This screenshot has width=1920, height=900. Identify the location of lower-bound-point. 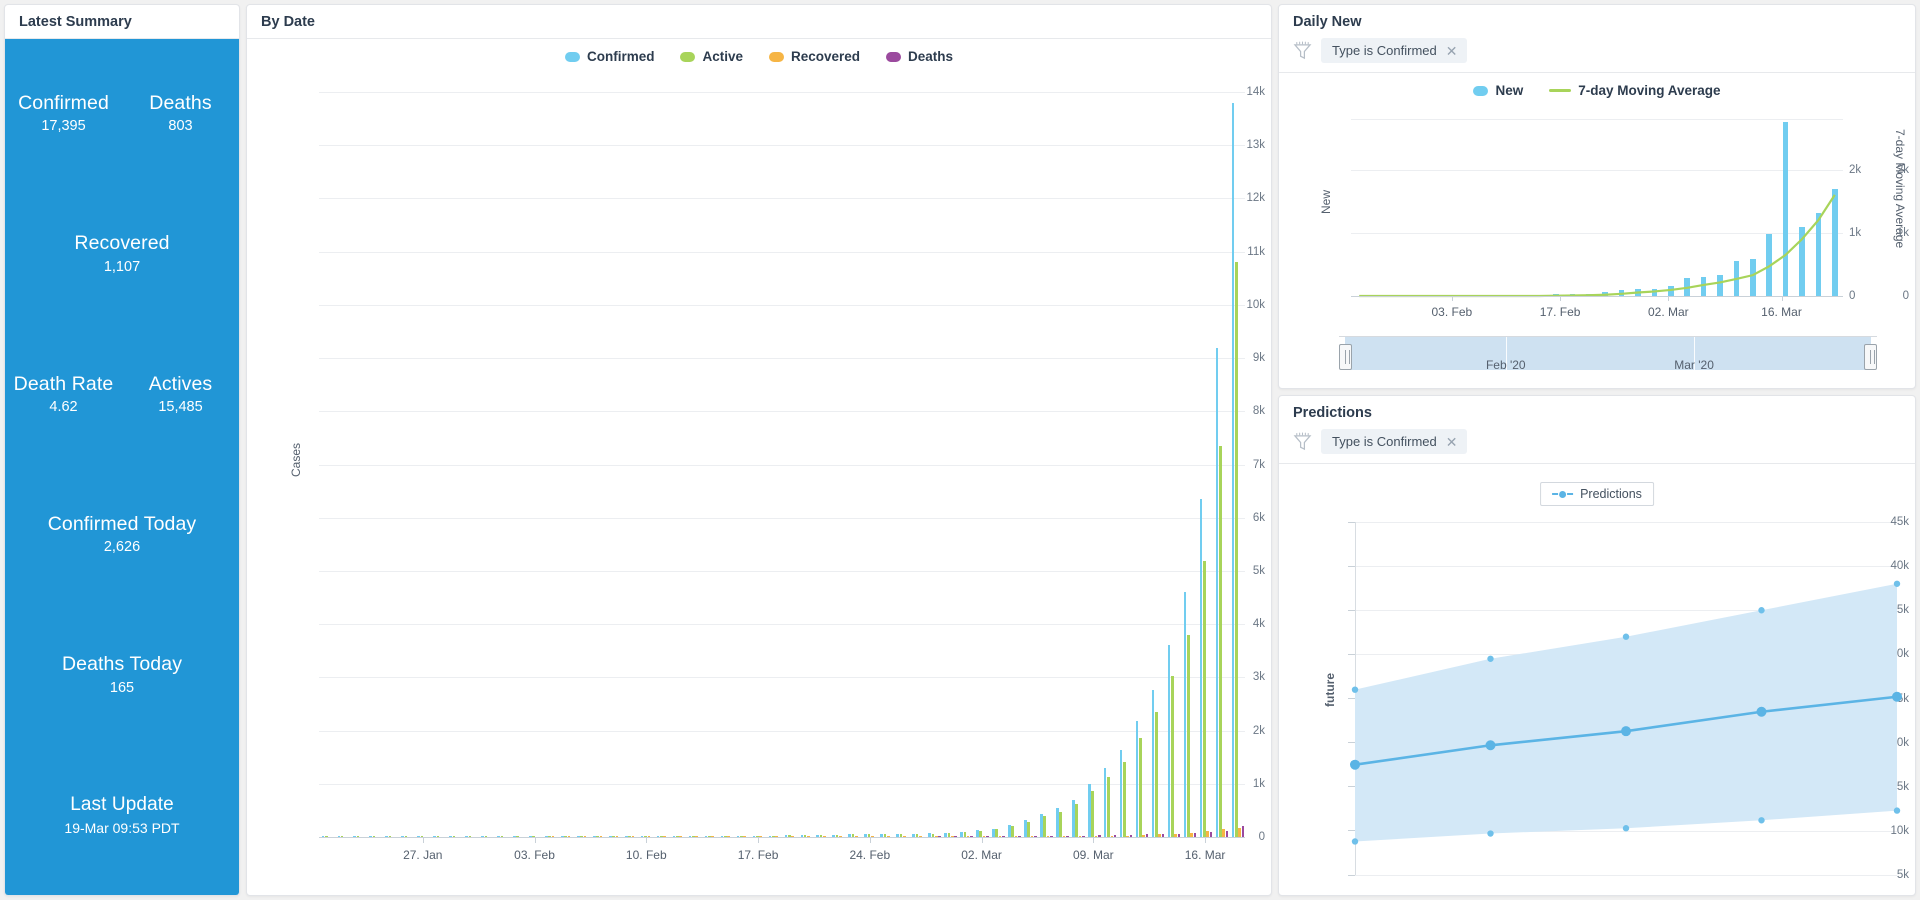
(1490, 833).